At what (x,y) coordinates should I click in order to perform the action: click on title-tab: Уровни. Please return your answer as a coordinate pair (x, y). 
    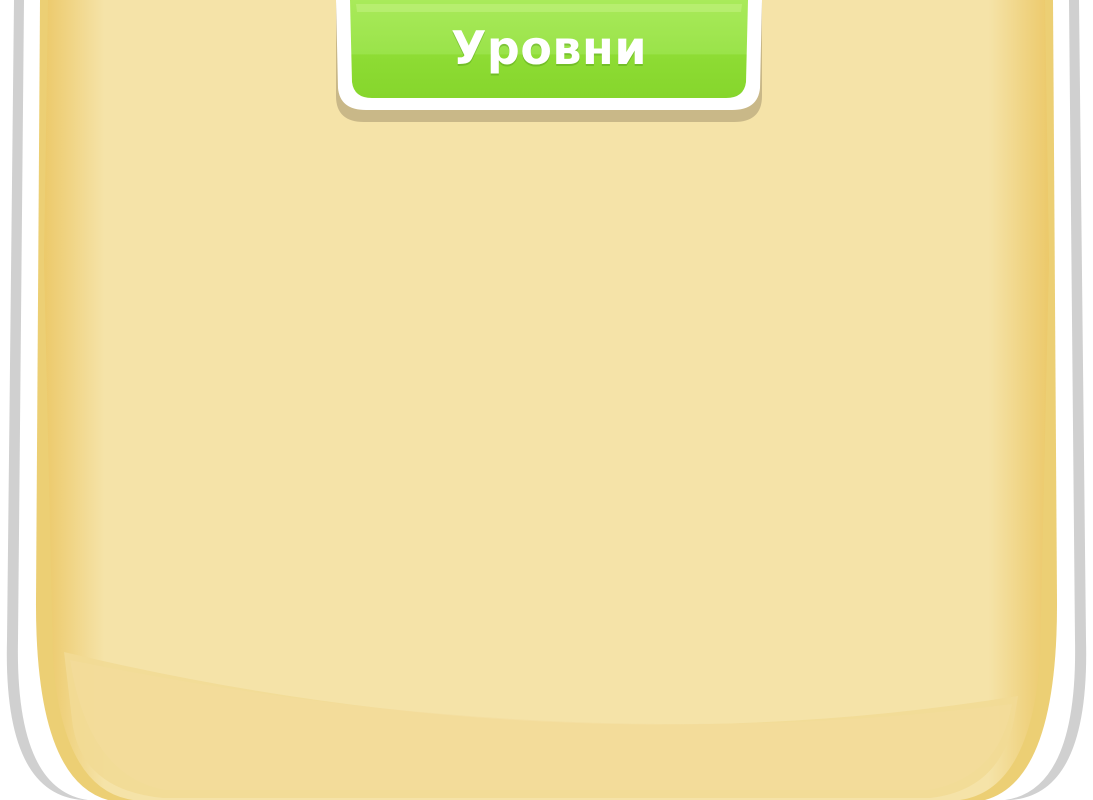
    Looking at the image, I should click on (549, 61).